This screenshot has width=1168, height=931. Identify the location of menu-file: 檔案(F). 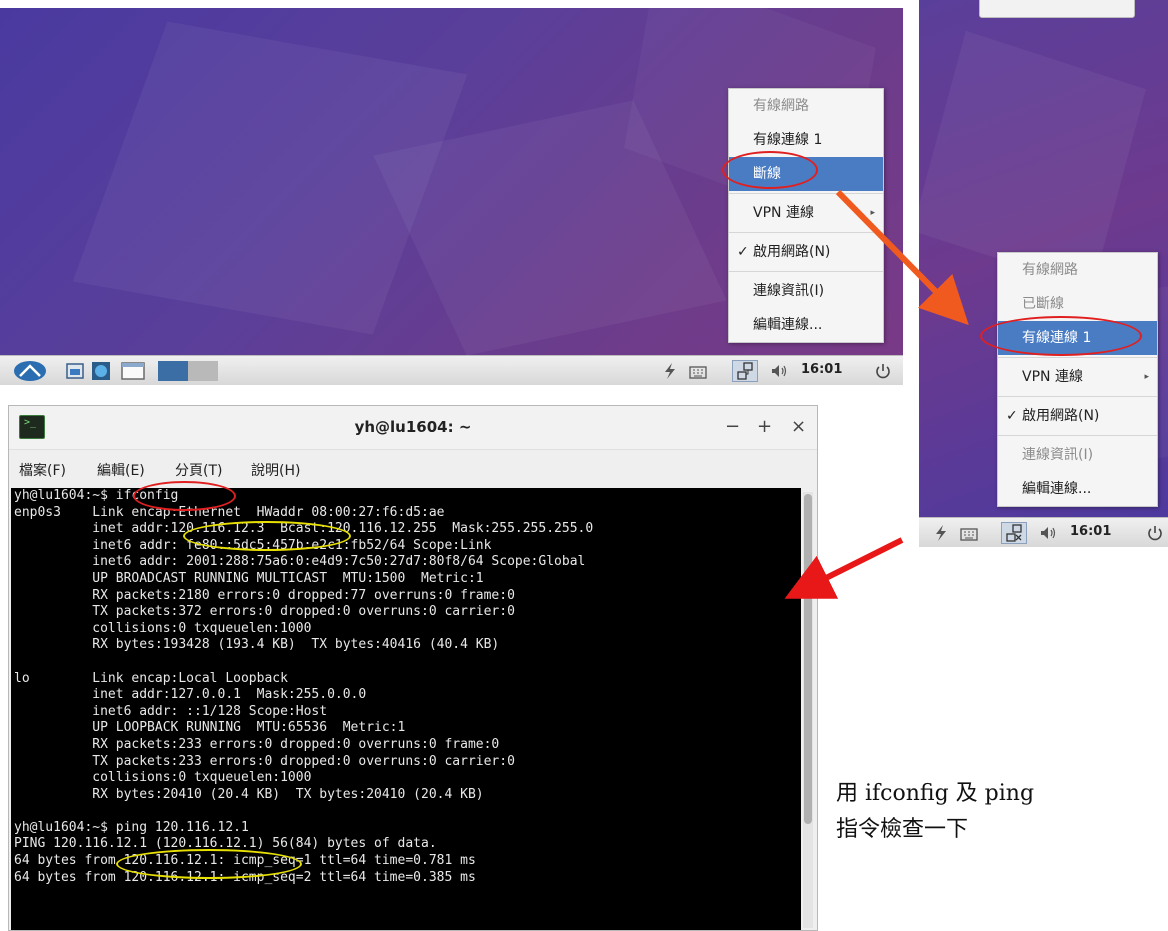
(42, 470).